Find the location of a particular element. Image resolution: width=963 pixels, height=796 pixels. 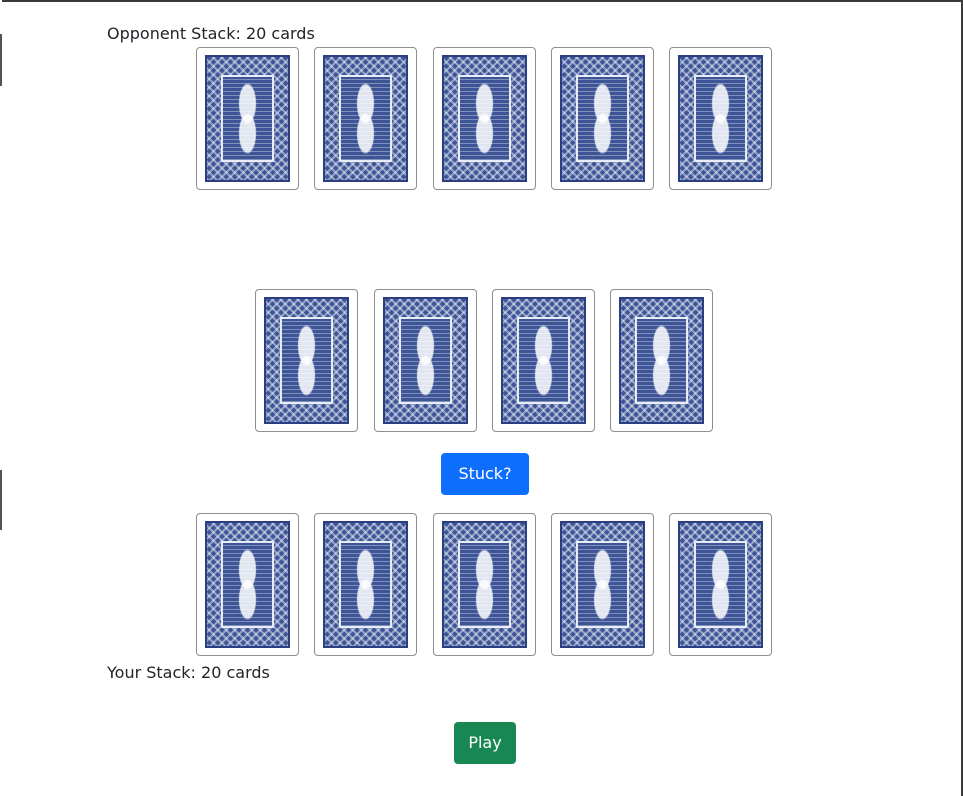

player-stack-label: Your Stack: 20 cards is located at coordinates (188, 672).